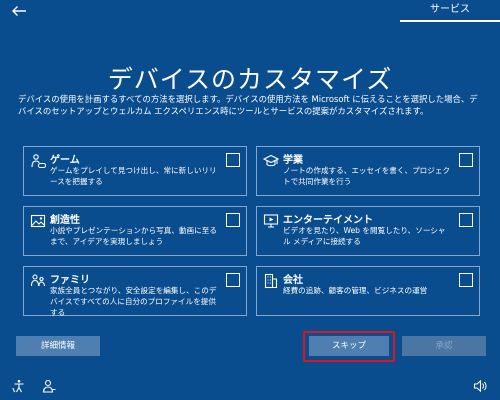  I want to click on option-card-gaming: ゲーム ゲームをプレイして見つけ出し、常に新しいリリースを把握する, so click(135, 171).